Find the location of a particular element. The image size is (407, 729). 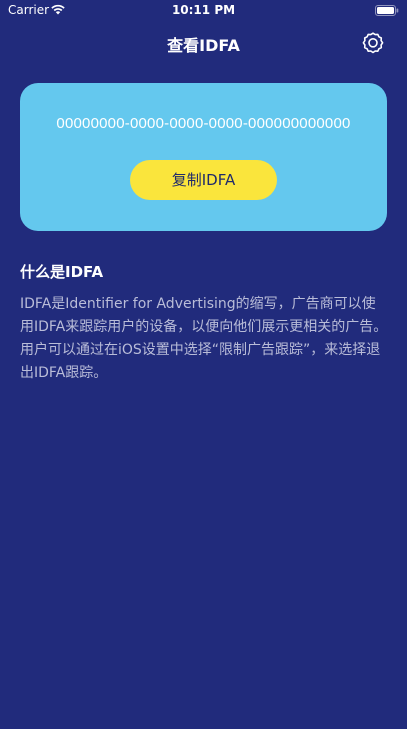

gear-icon is located at coordinates (373, 43).